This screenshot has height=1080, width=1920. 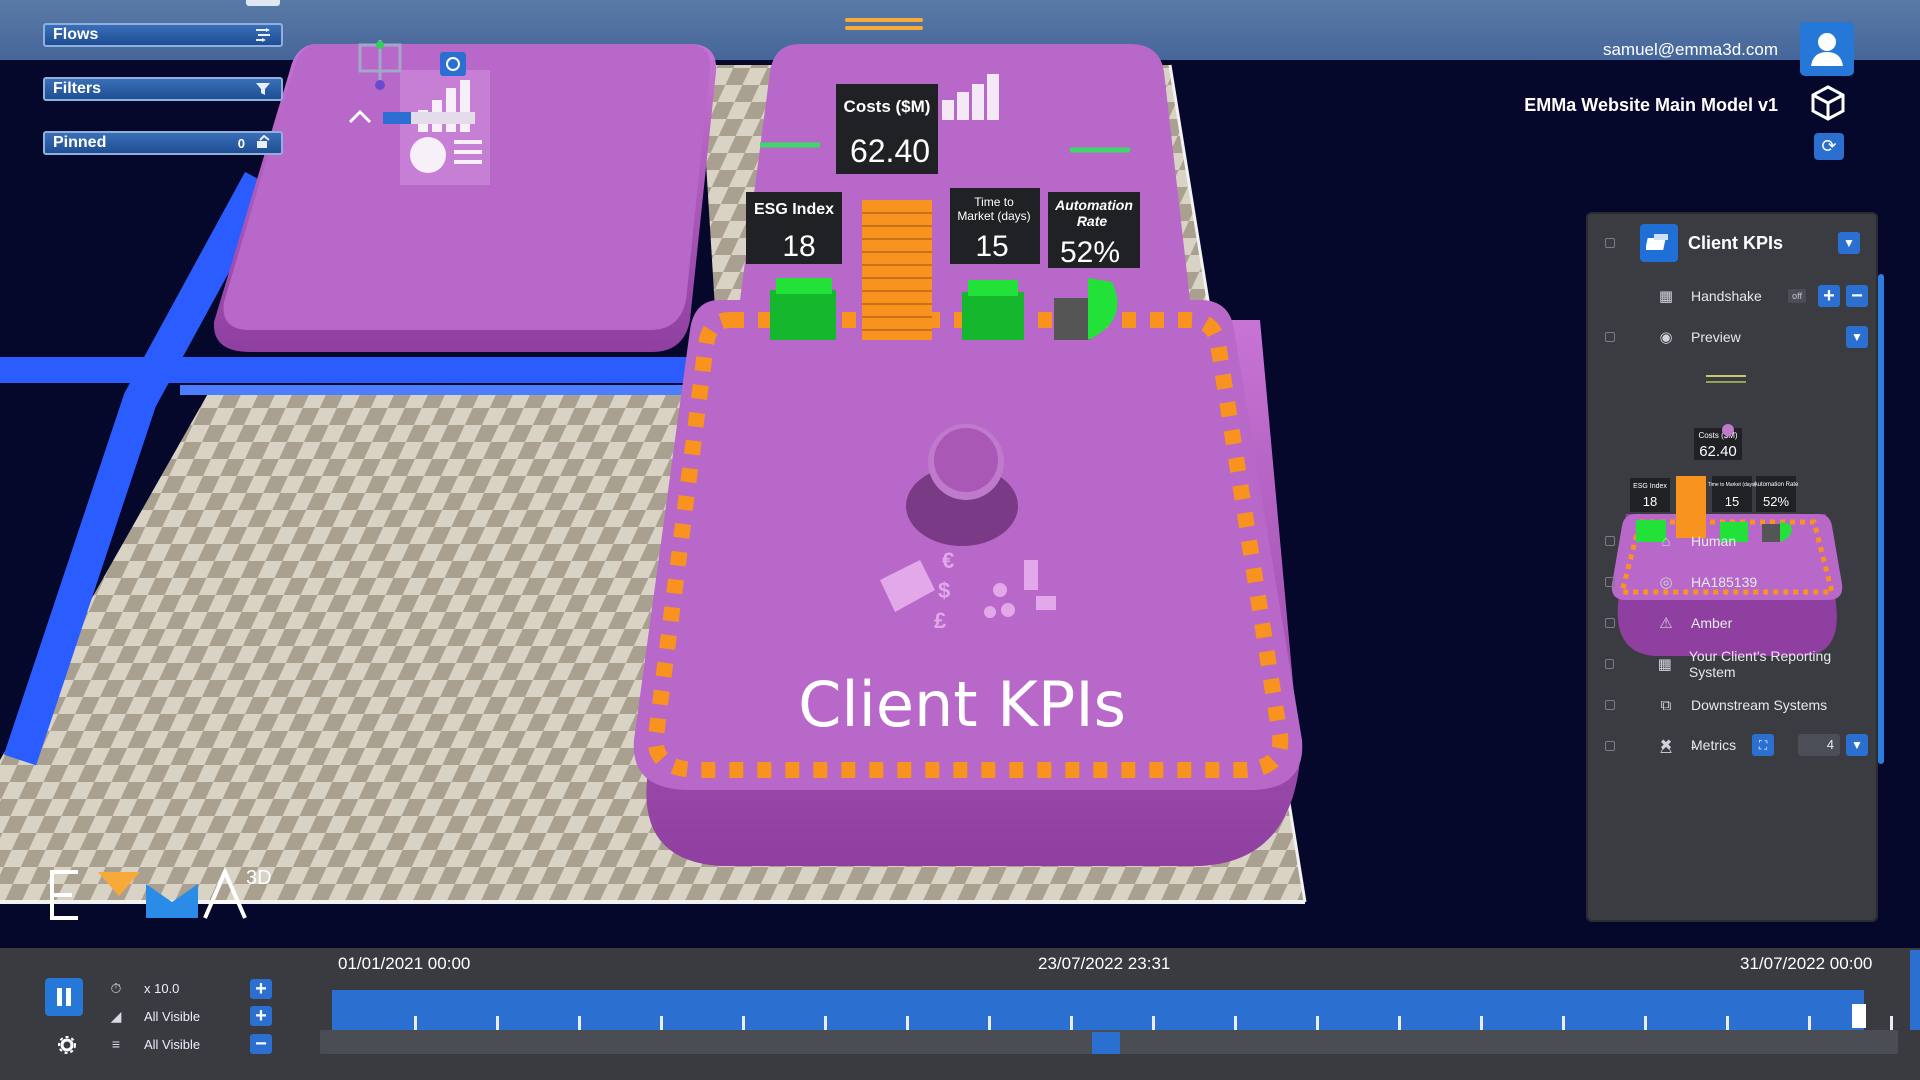 I want to click on pin-stack-icon, so click(x=263, y=143).